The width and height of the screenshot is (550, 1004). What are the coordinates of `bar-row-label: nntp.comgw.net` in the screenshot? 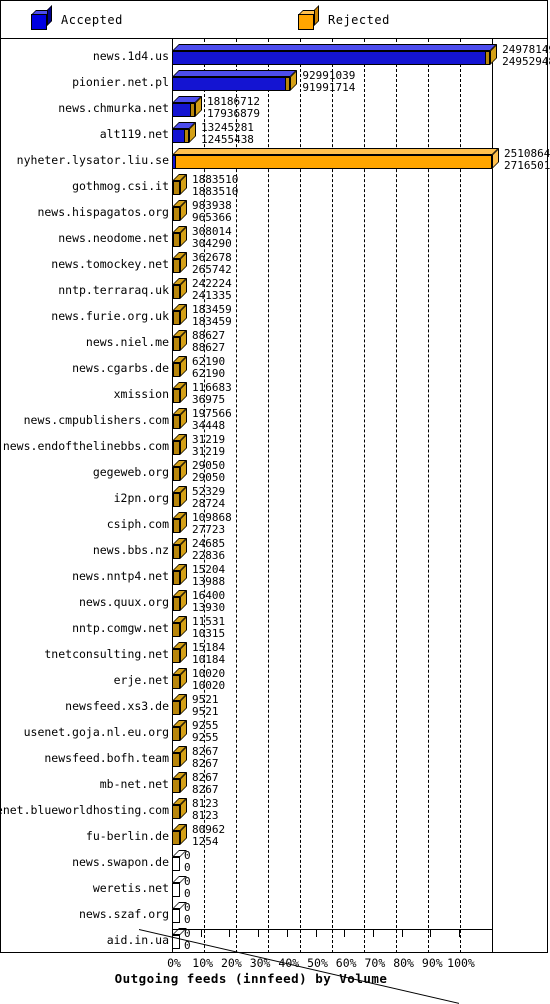 It's located at (120, 628).